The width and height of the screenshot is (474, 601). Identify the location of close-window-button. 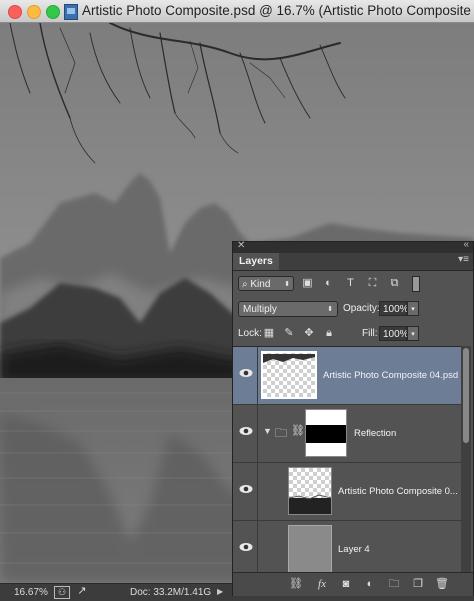
(15, 12).